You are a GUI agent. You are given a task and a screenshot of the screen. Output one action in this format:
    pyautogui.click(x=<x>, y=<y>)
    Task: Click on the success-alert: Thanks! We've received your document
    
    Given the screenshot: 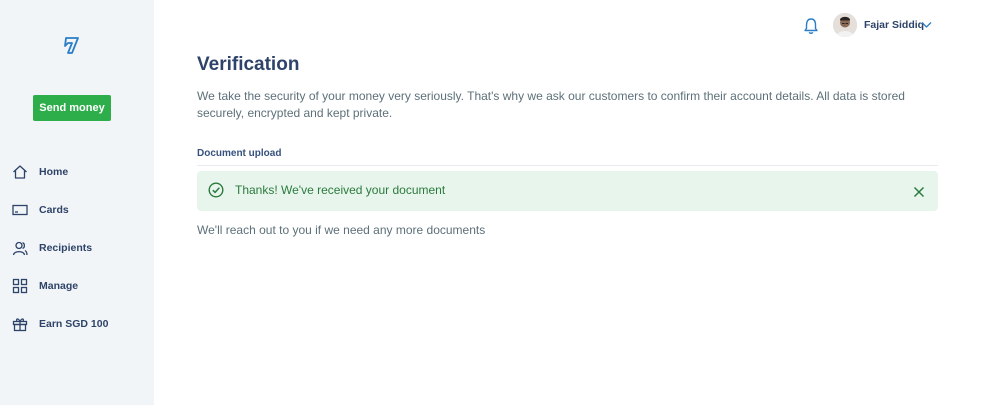 What is the action you would take?
    pyautogui.click(x=567, y=191)
    